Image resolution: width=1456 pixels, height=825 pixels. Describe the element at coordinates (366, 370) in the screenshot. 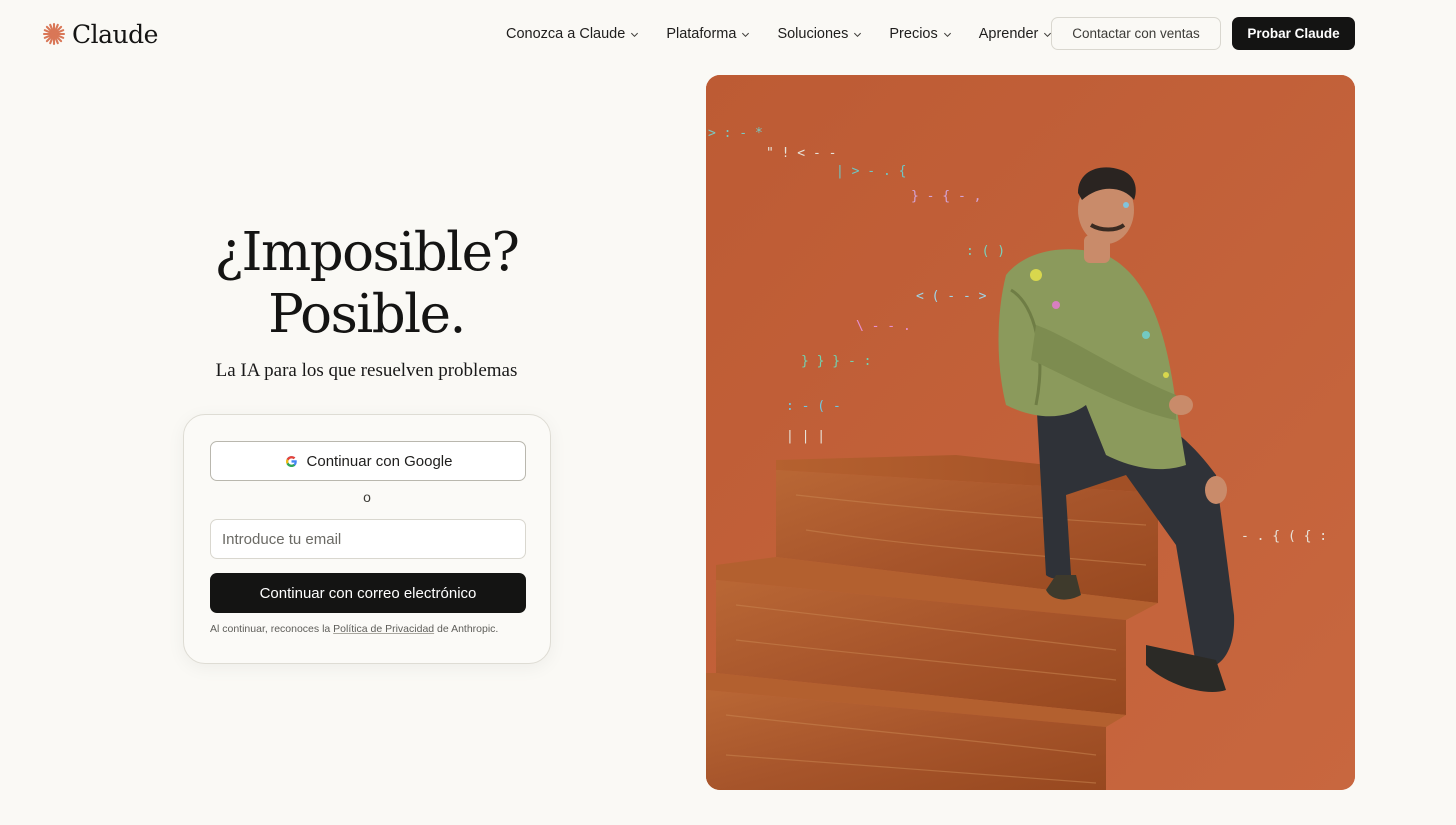

I see `hero-subtitle: La IA para los que resuelven problemas` at that location.